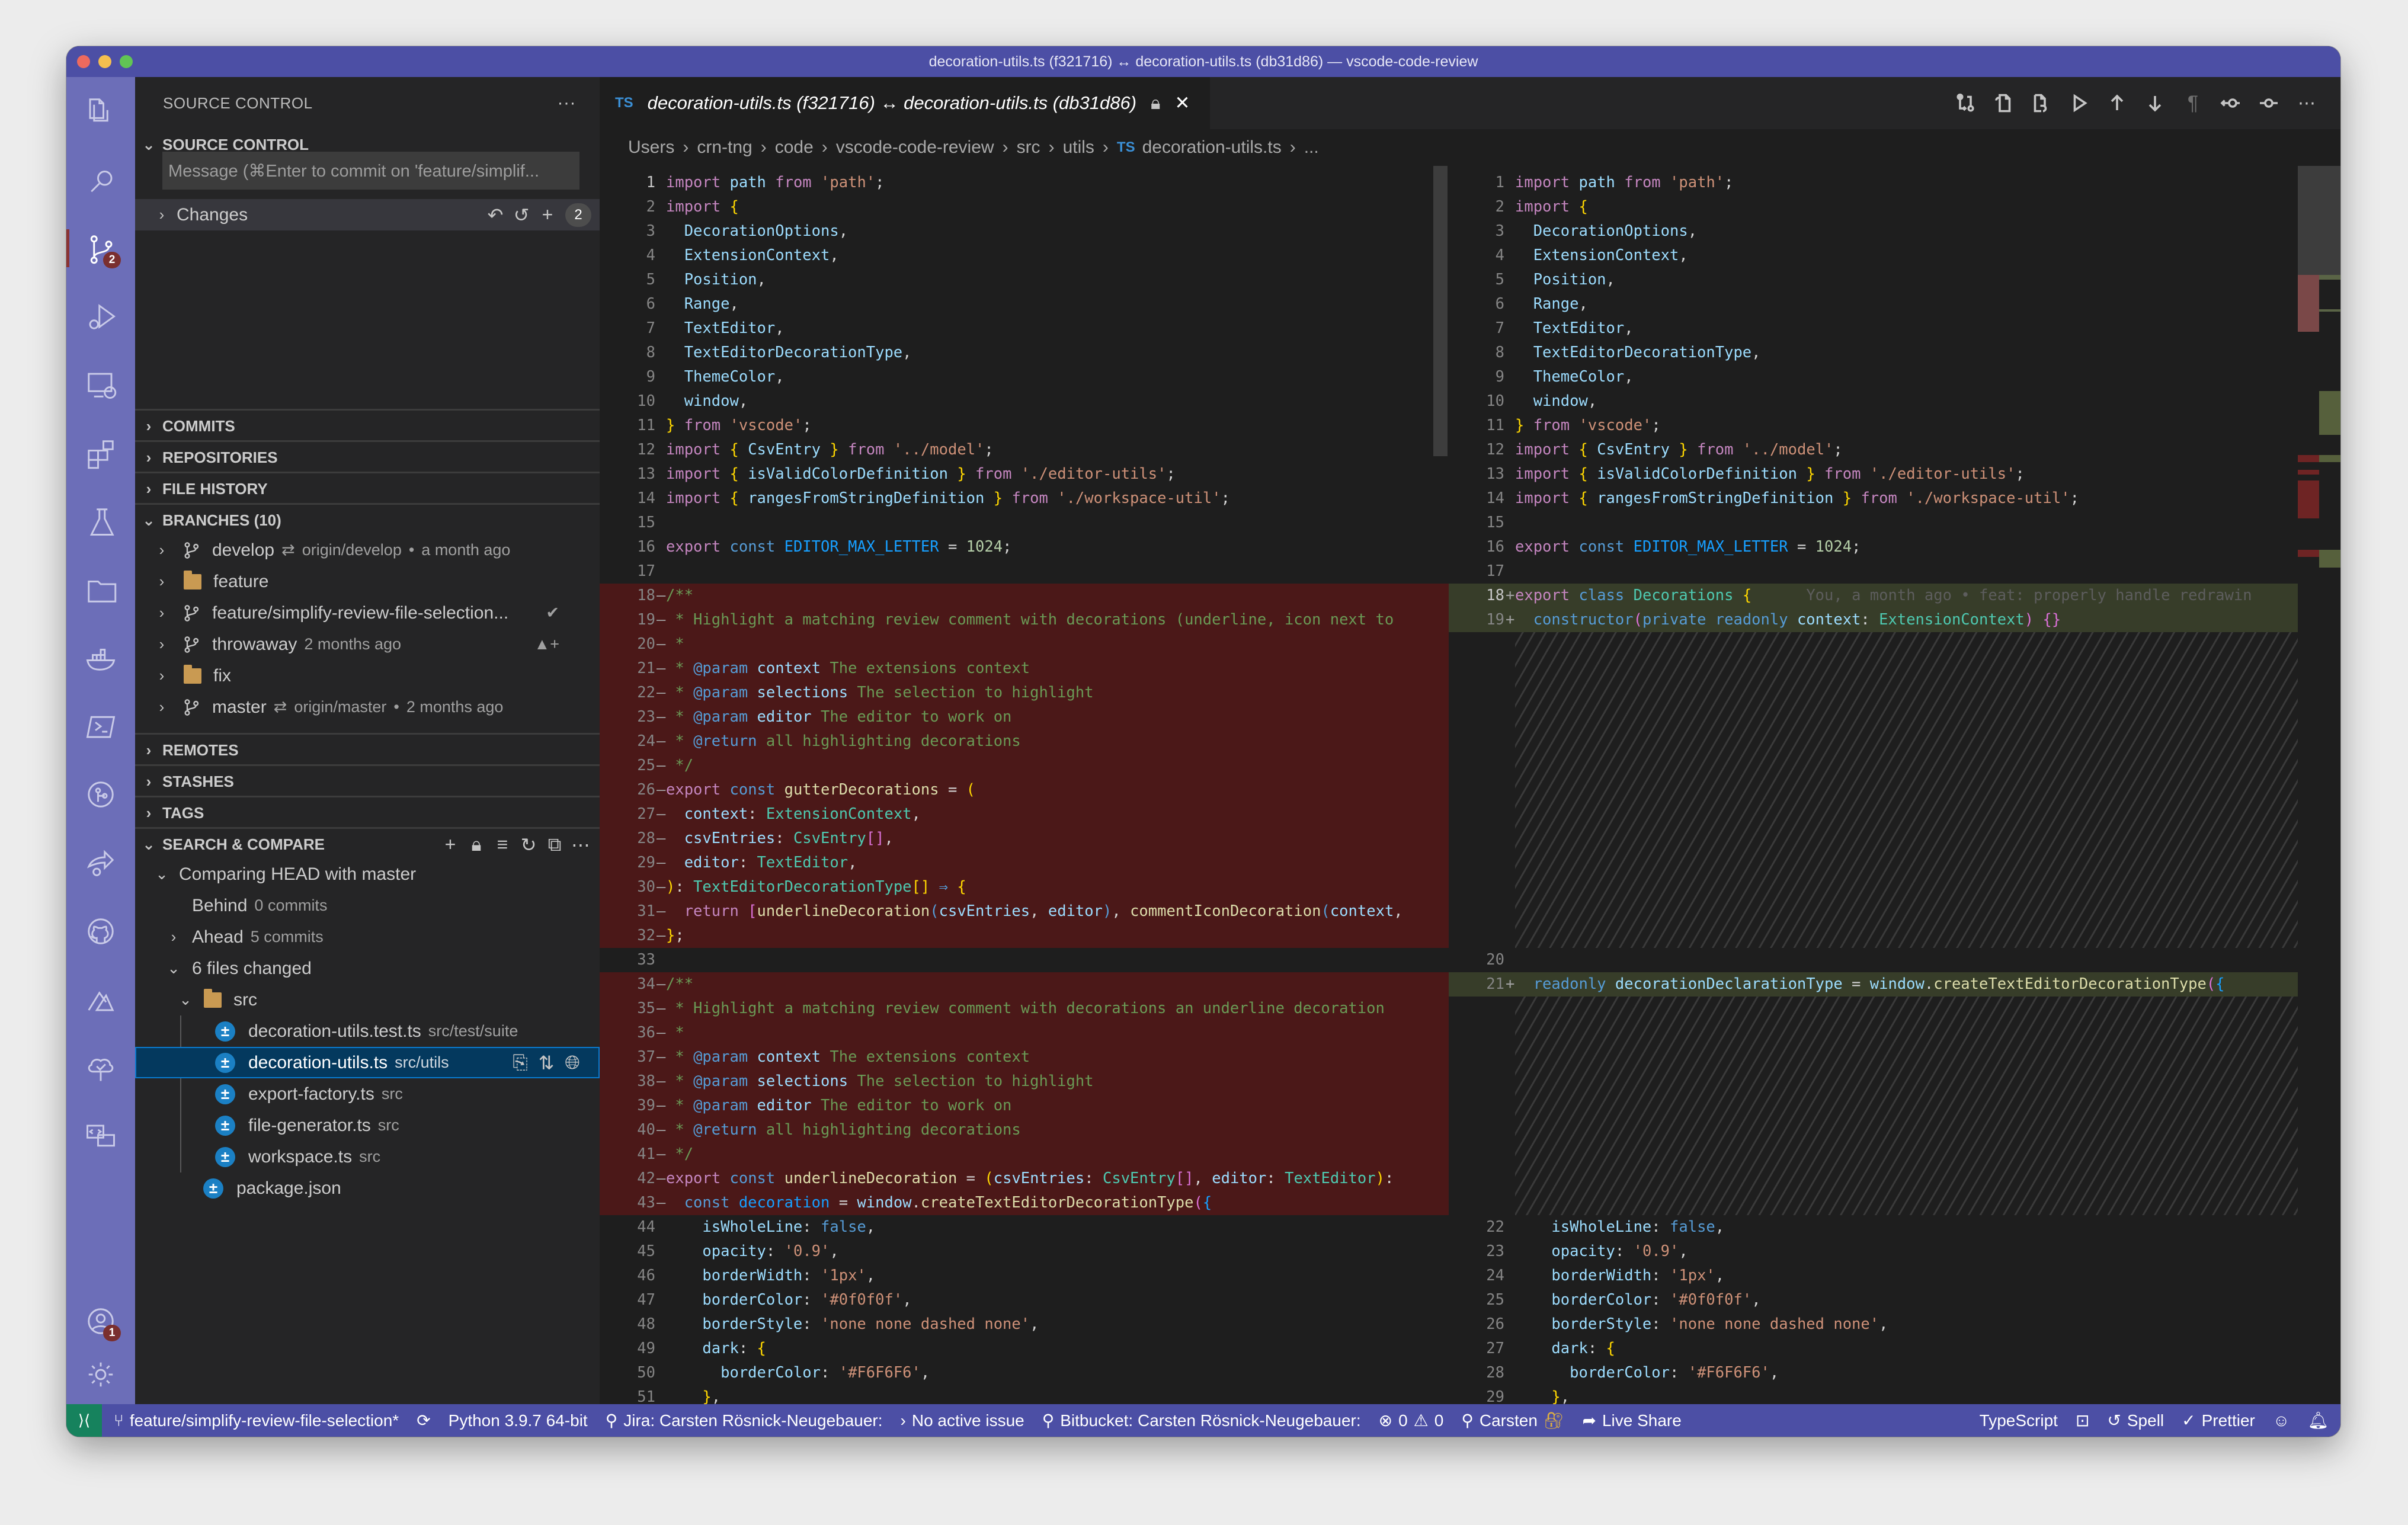  I want to click on clear-list-icon: ≡, so click(502, 845).